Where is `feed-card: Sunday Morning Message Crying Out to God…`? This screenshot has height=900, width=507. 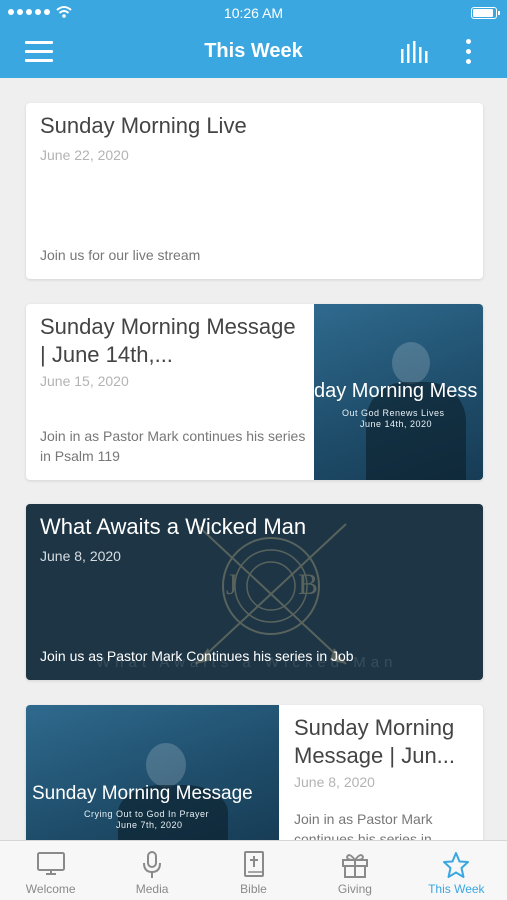 feed-card: Sunday Morning Message Crying Out to God… is located at coordinates (254, 772).